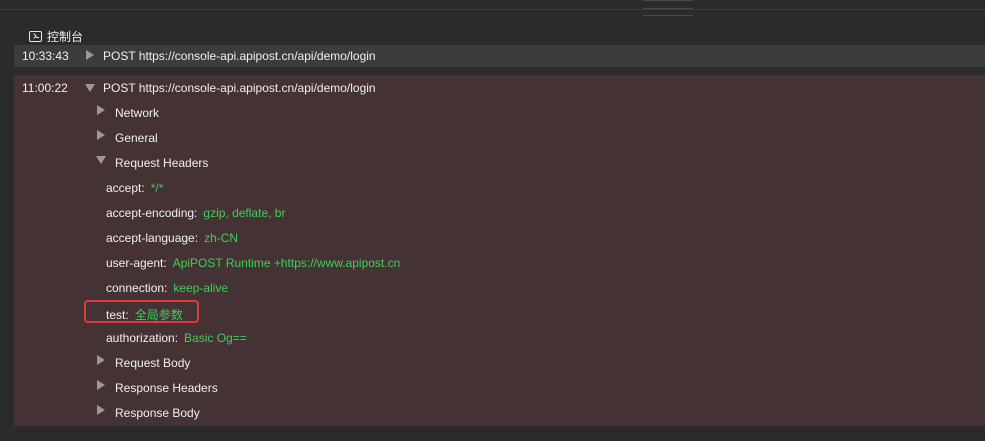 The image size is (985, 441). Describe the element at coordinates (152, 363) in the screenshot. I see `section-request-body: Request Body` at that location.